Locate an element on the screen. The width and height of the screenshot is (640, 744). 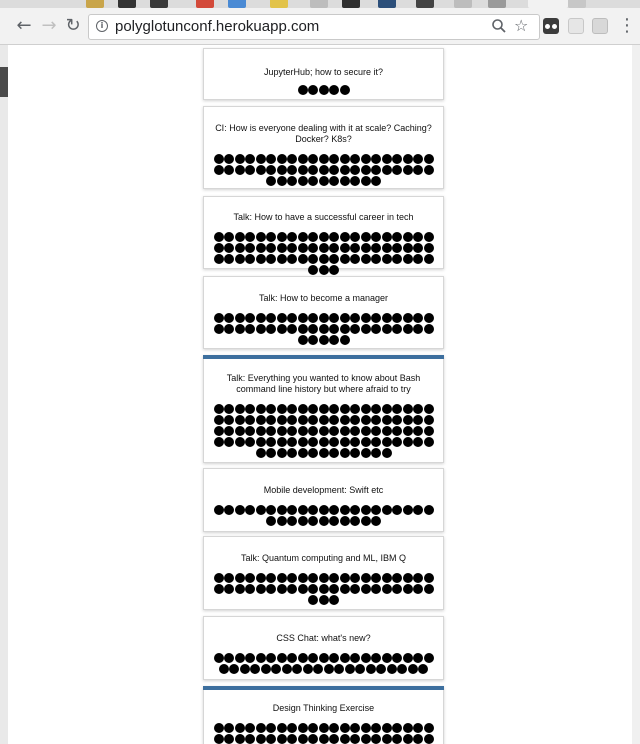
session-card: JupyterHub; how to secure it? is located at coordinates (323, 74).